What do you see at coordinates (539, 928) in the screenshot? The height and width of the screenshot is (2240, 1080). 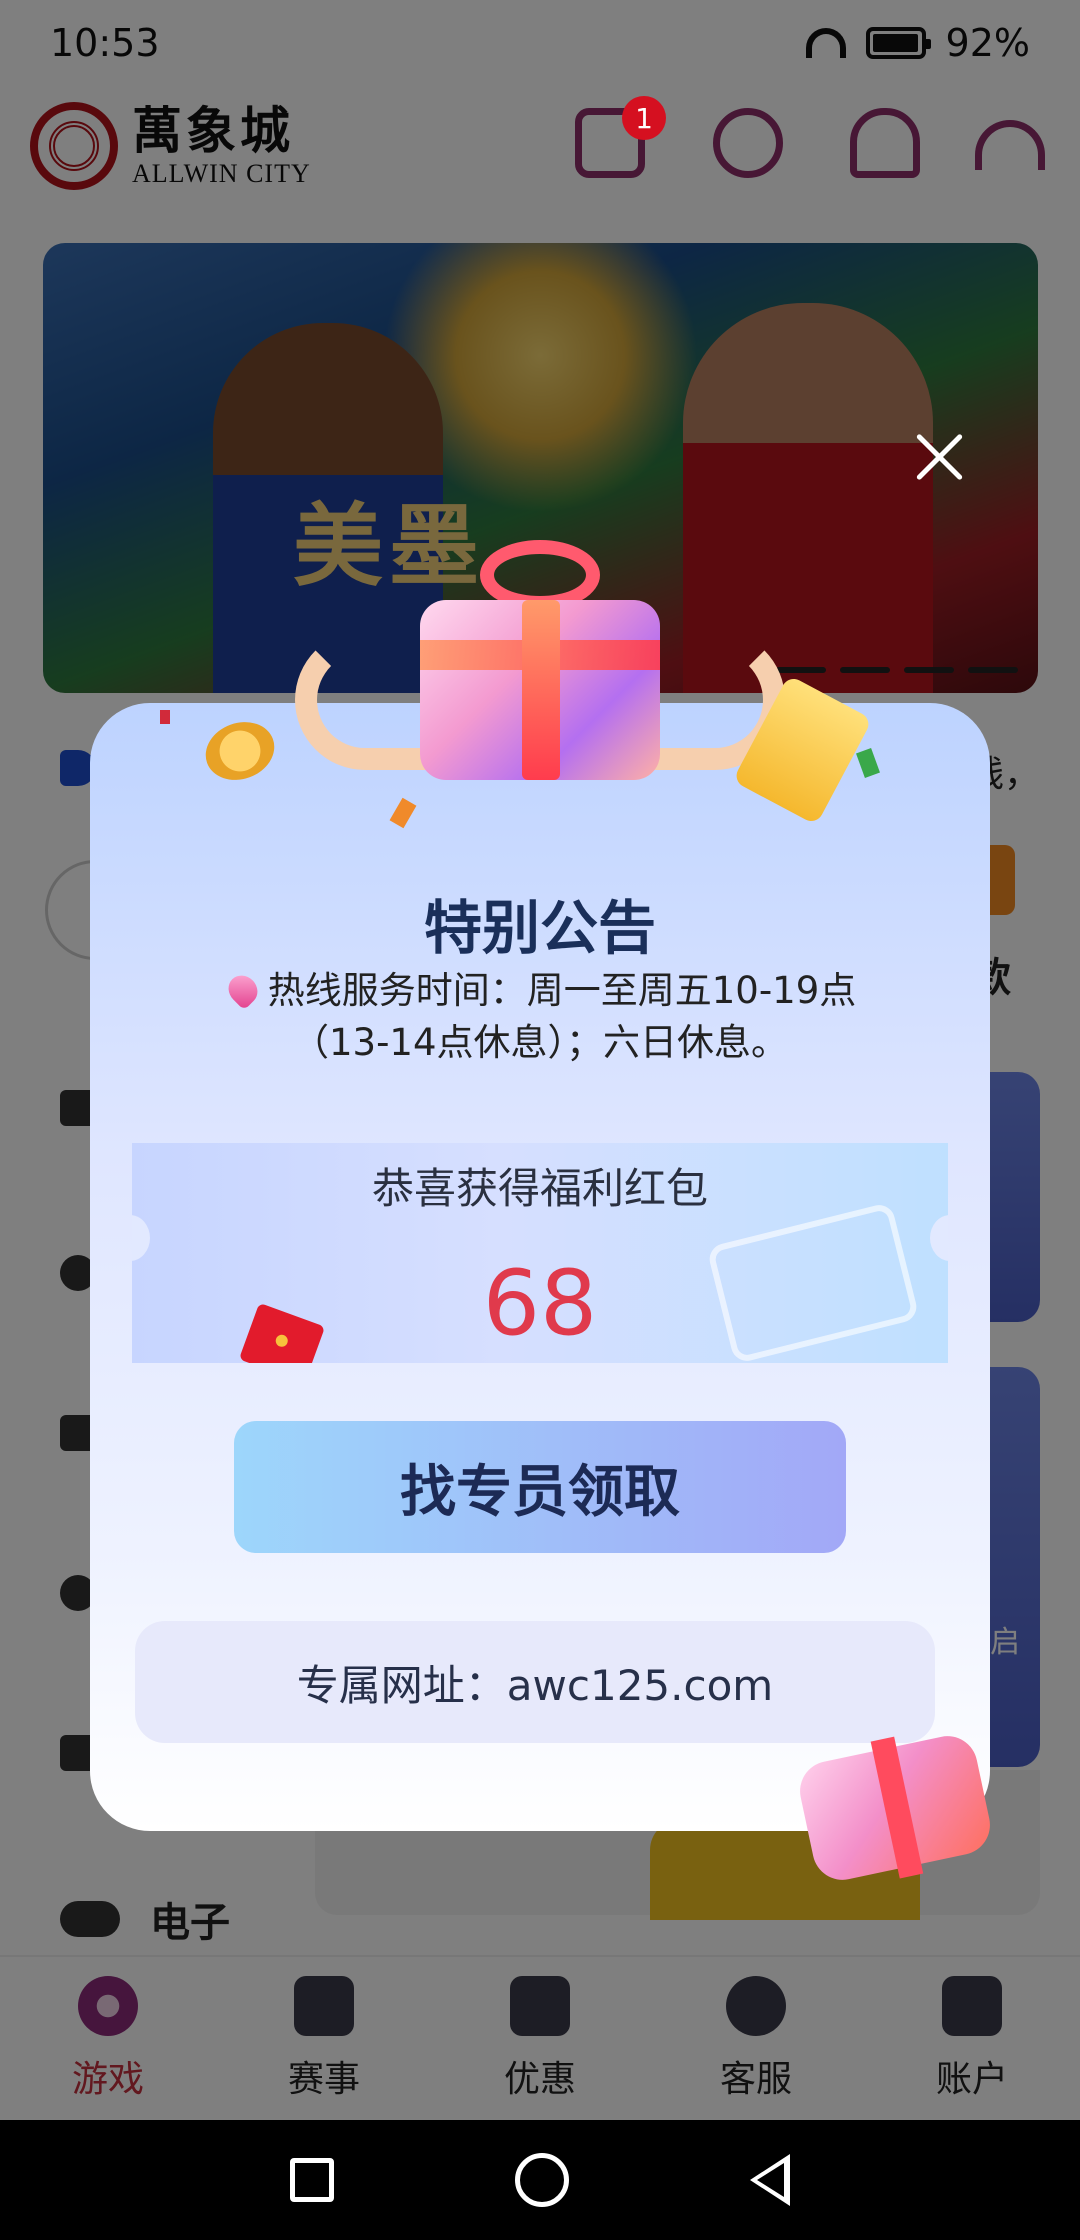 I see `modal-title: 特别公告` at bounding box center [539, 928].